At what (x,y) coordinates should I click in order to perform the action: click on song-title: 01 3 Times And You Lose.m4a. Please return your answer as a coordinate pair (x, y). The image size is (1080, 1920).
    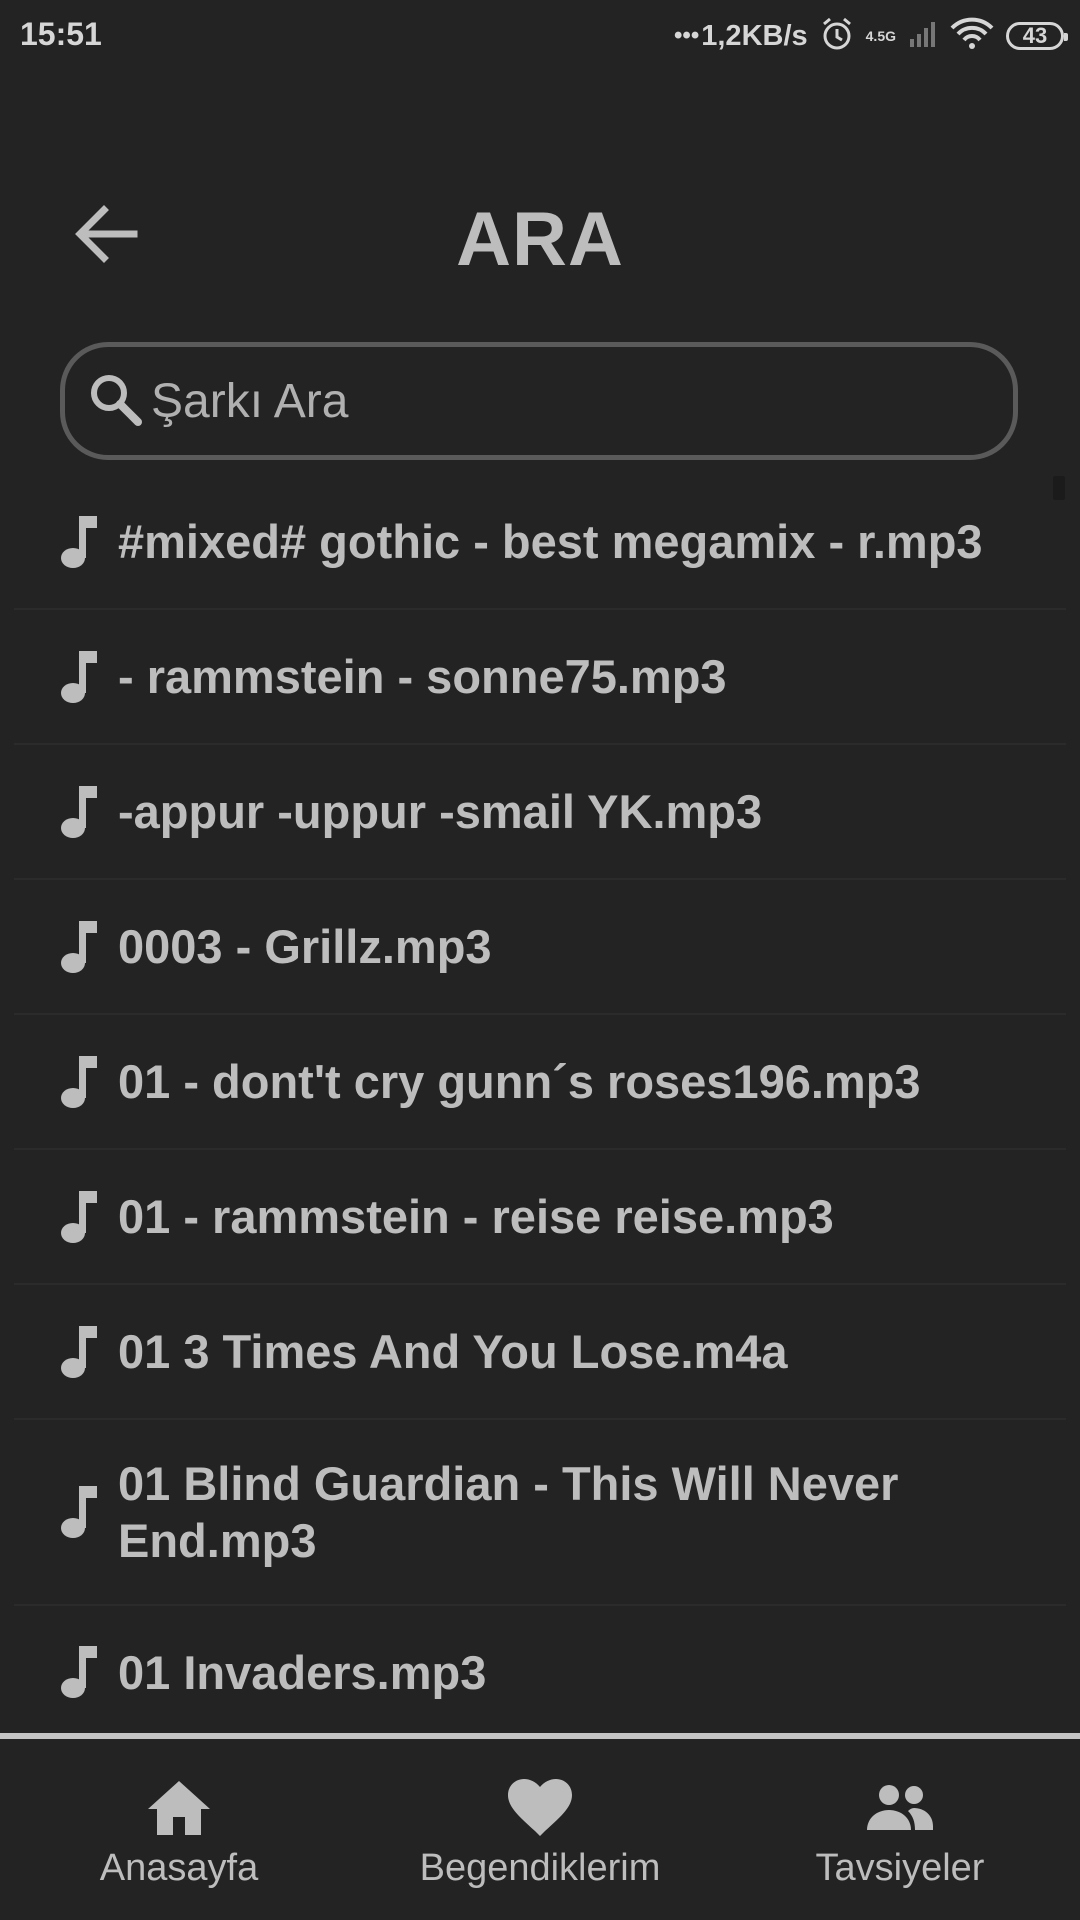
    Looking at the image, I should click on (453, 1351).